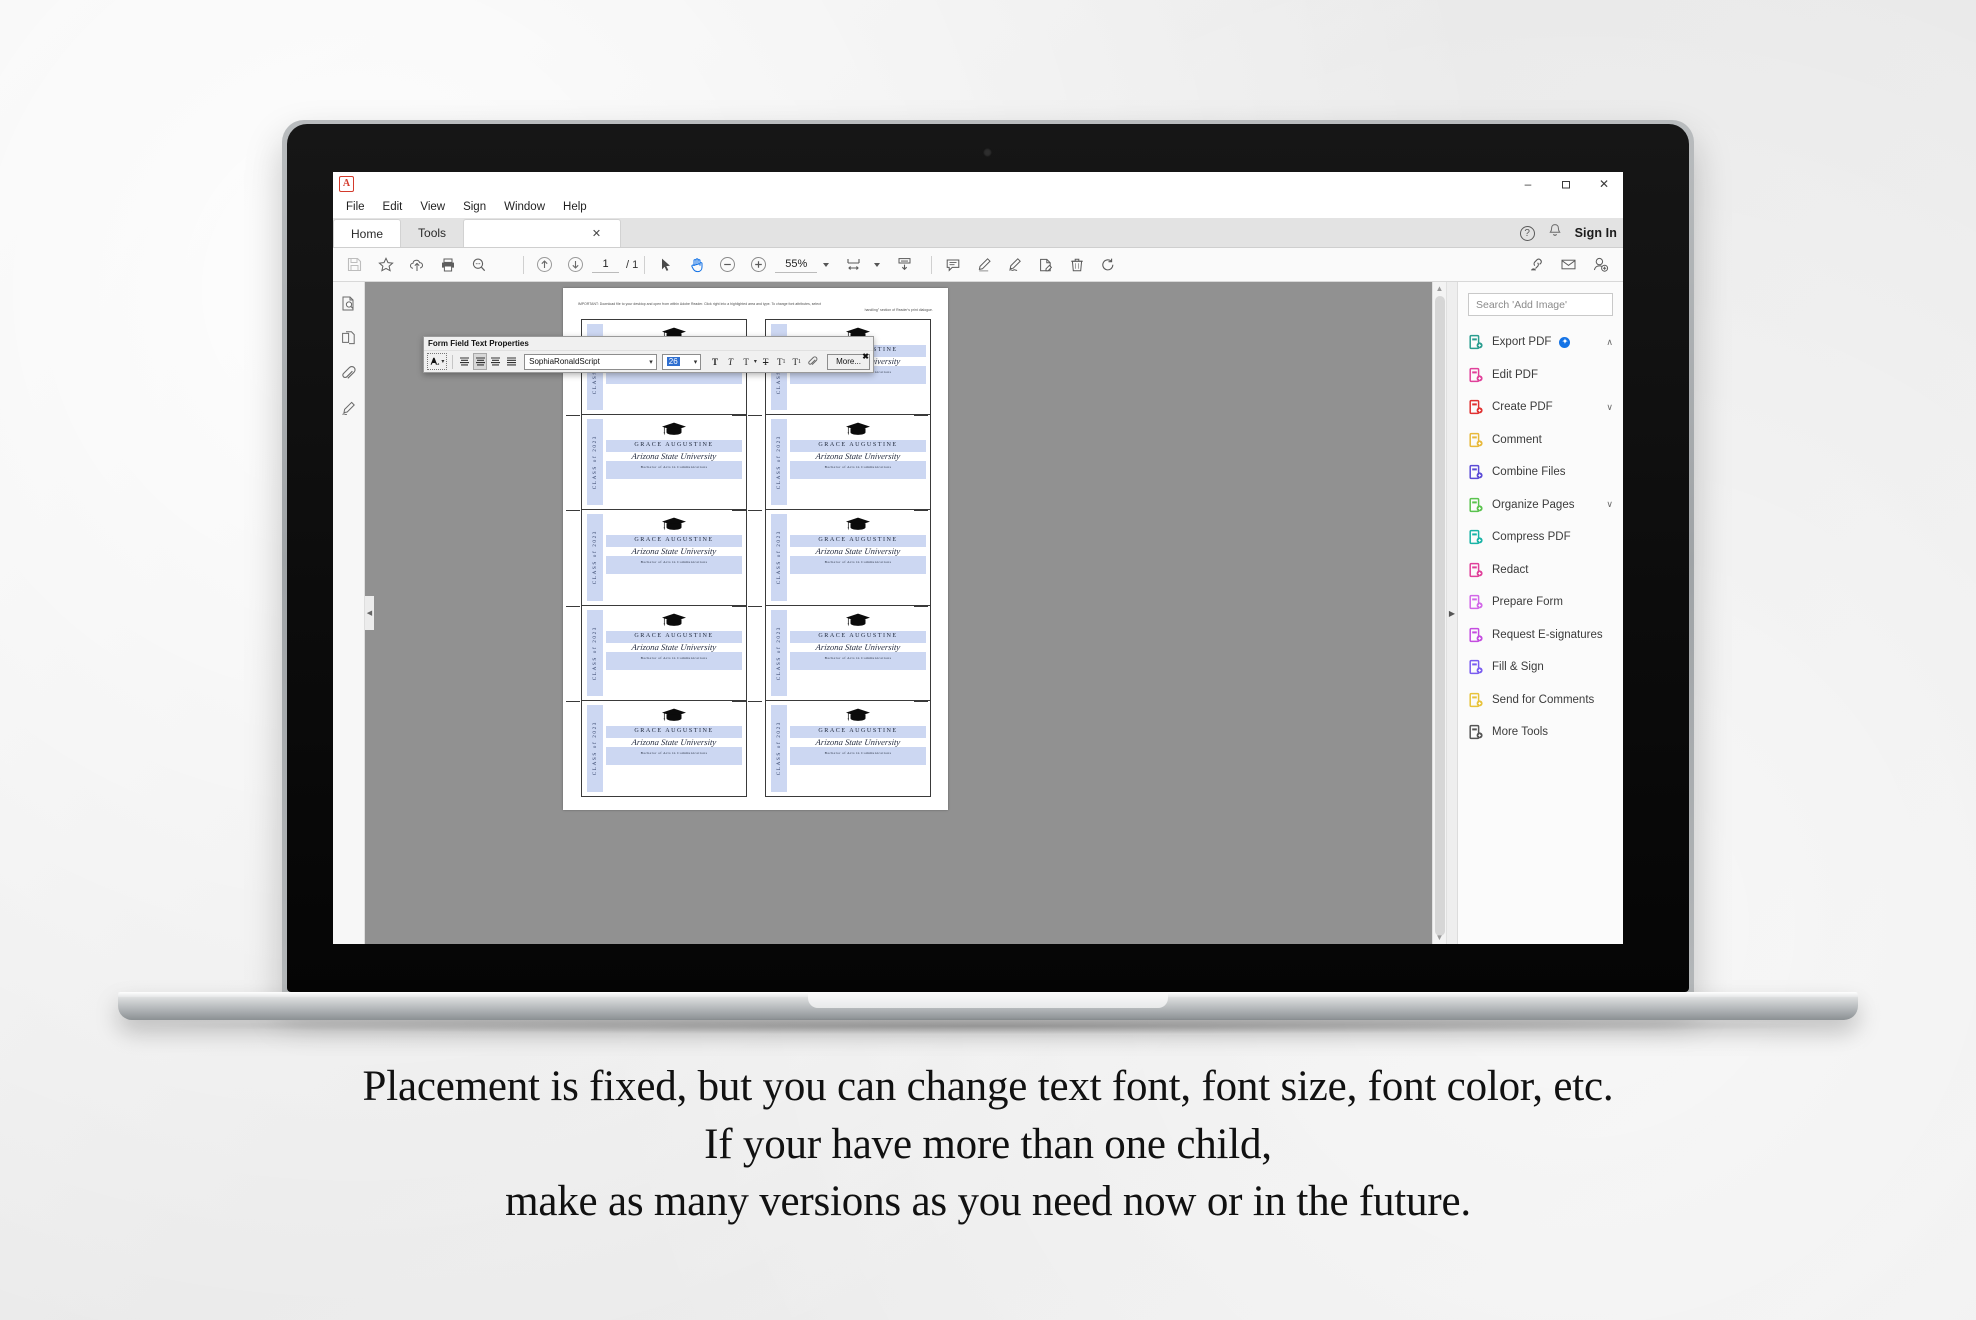  What do you see at coordinates (1540, 472) in the screenshot?
I see `tool-item-combine-files: Combine Files` at bounding box center [1540, 472].